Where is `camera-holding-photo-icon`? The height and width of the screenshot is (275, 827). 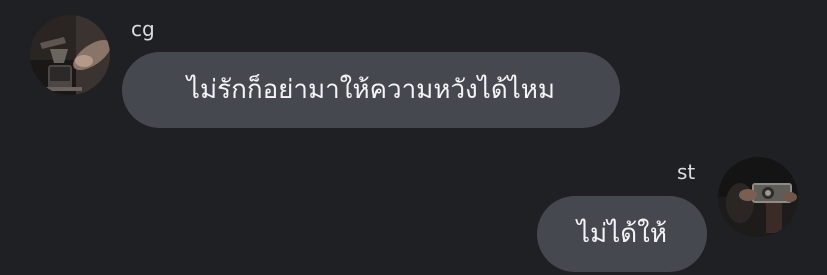 camera-holding-photo-icon is located at coordinates (758, 197).